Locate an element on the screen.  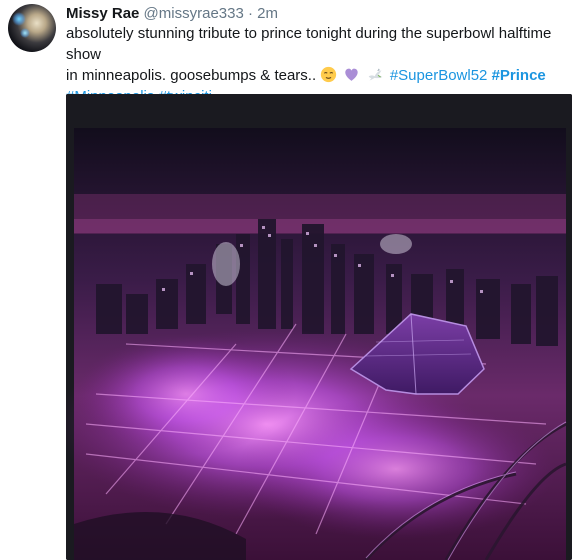
avatar is located at coordinates (32, 28).